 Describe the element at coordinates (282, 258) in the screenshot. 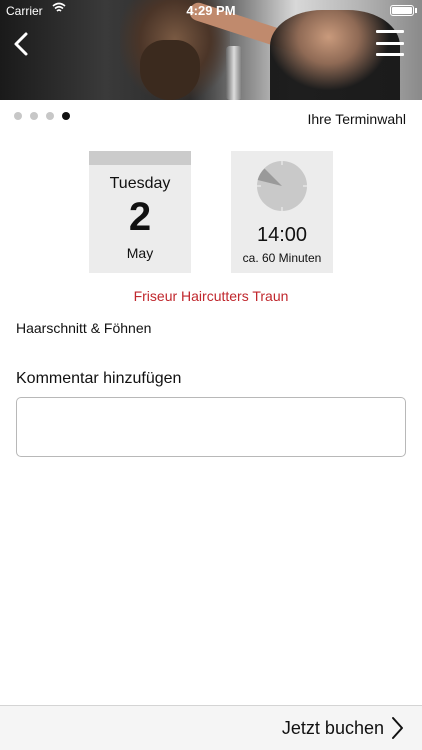

I see `appointment-duration: ca. 60 Minuten` at that location.